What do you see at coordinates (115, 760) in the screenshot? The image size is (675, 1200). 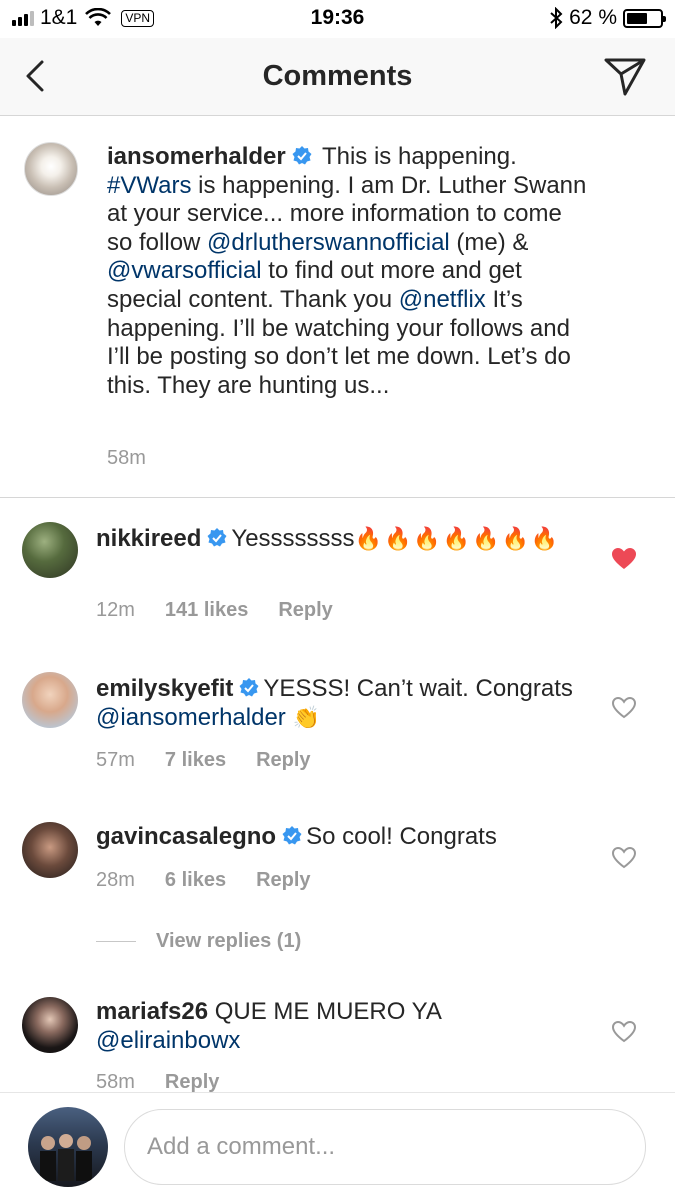 I see `comment-timestamp: 57m` at bounding box center [115, 760].